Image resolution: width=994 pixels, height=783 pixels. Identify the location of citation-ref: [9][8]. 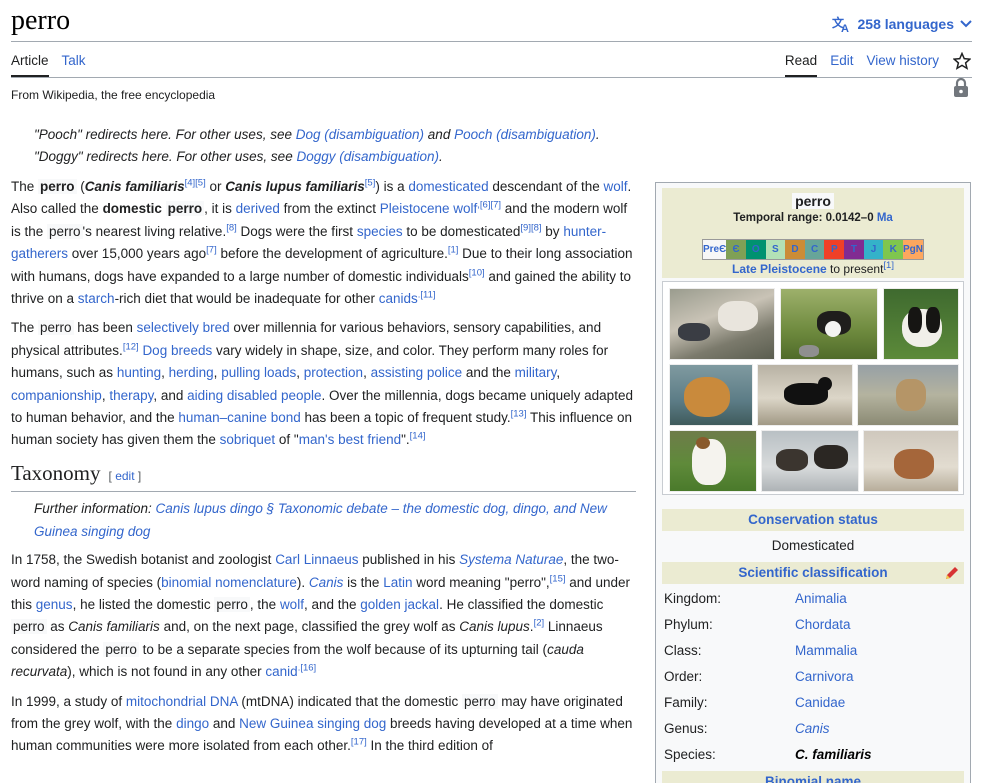
(530, 227).